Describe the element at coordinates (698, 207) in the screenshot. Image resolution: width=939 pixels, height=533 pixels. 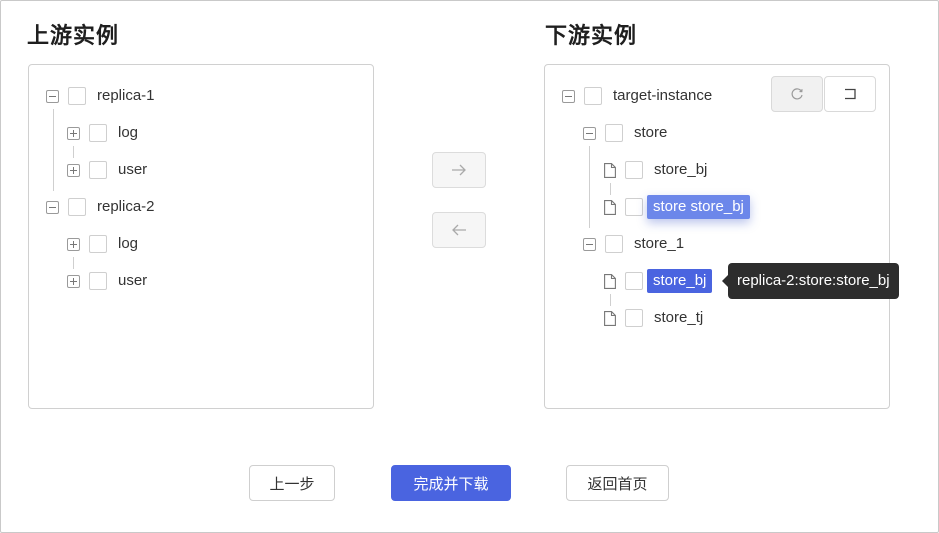
I see `node-label-dragging: store store_bj` at that location.